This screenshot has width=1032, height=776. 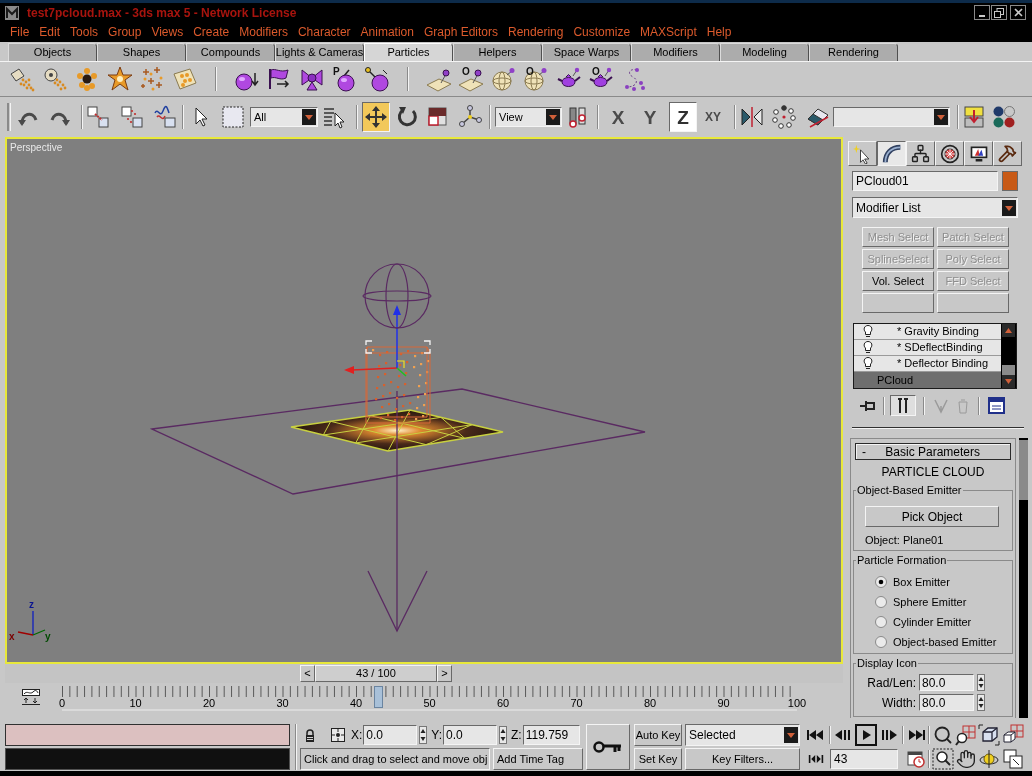 I want to click on window-clock-icon, so click(x=916, y=759).